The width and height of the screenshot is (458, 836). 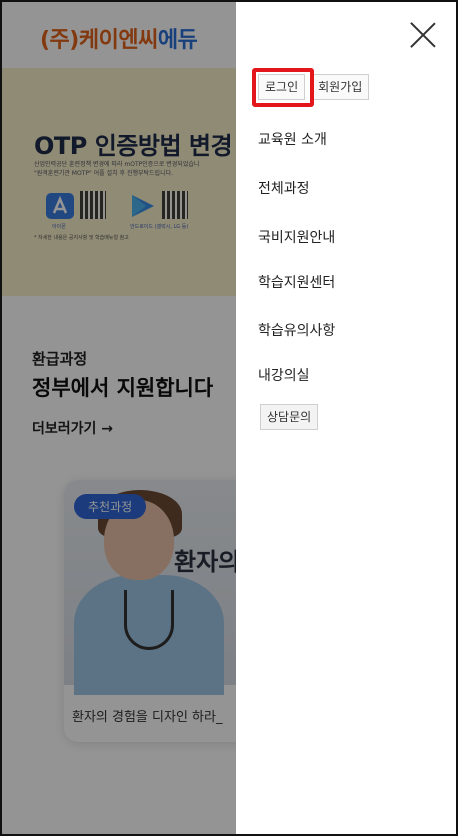 I want to click on menu-item-study-notes: 학습유의사항, so click(x=296, y=330).